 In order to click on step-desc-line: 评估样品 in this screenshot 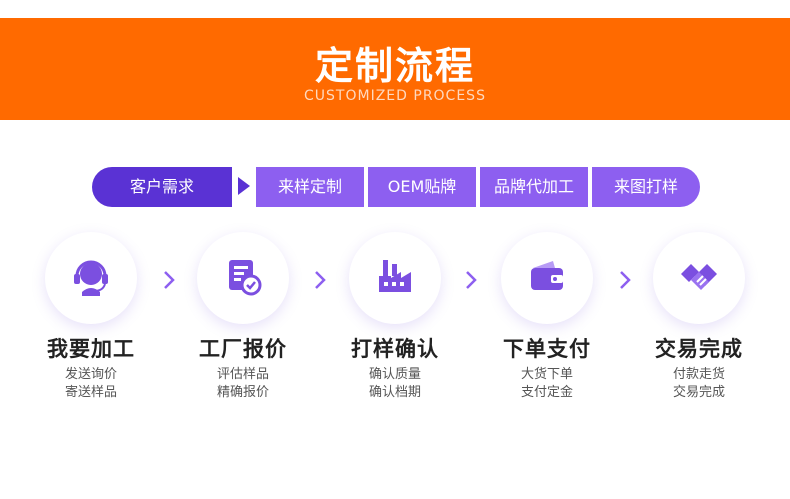, I will do `click(242, 374)`.